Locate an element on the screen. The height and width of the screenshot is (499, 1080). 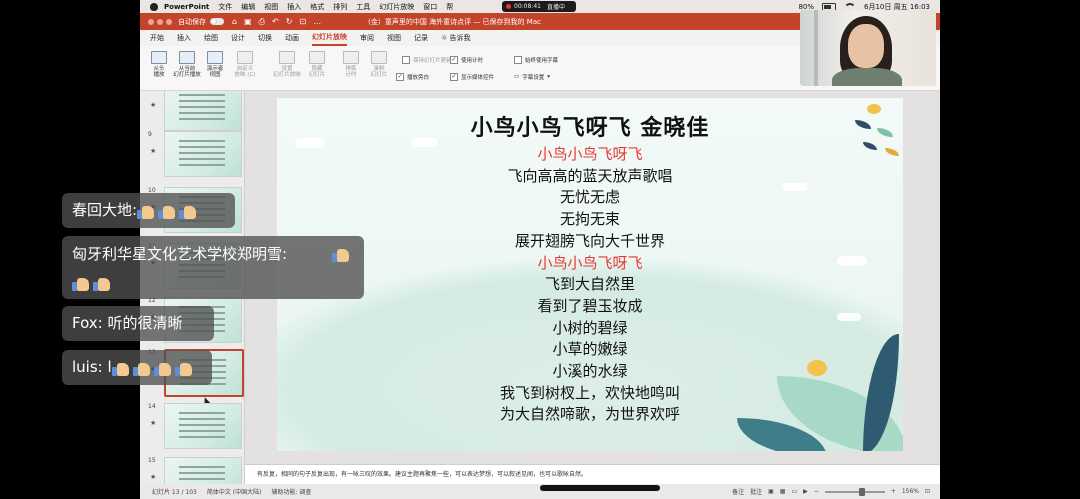
normal-view-icon: ▣ is located at coordinates (771, 491).